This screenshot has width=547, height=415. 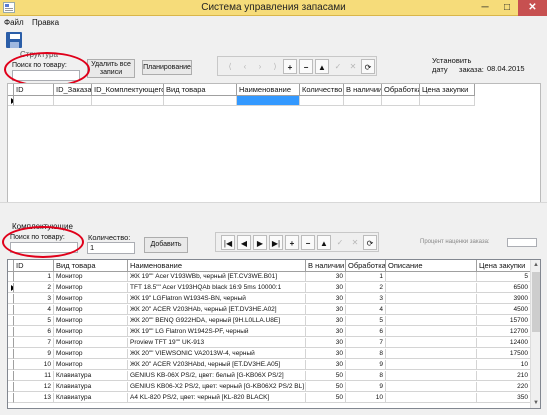 What do you see at coordinates (111, 68) in the screenshot?
I see `delete-all-button: Удалить все записи` at bounding box center [111, 68].